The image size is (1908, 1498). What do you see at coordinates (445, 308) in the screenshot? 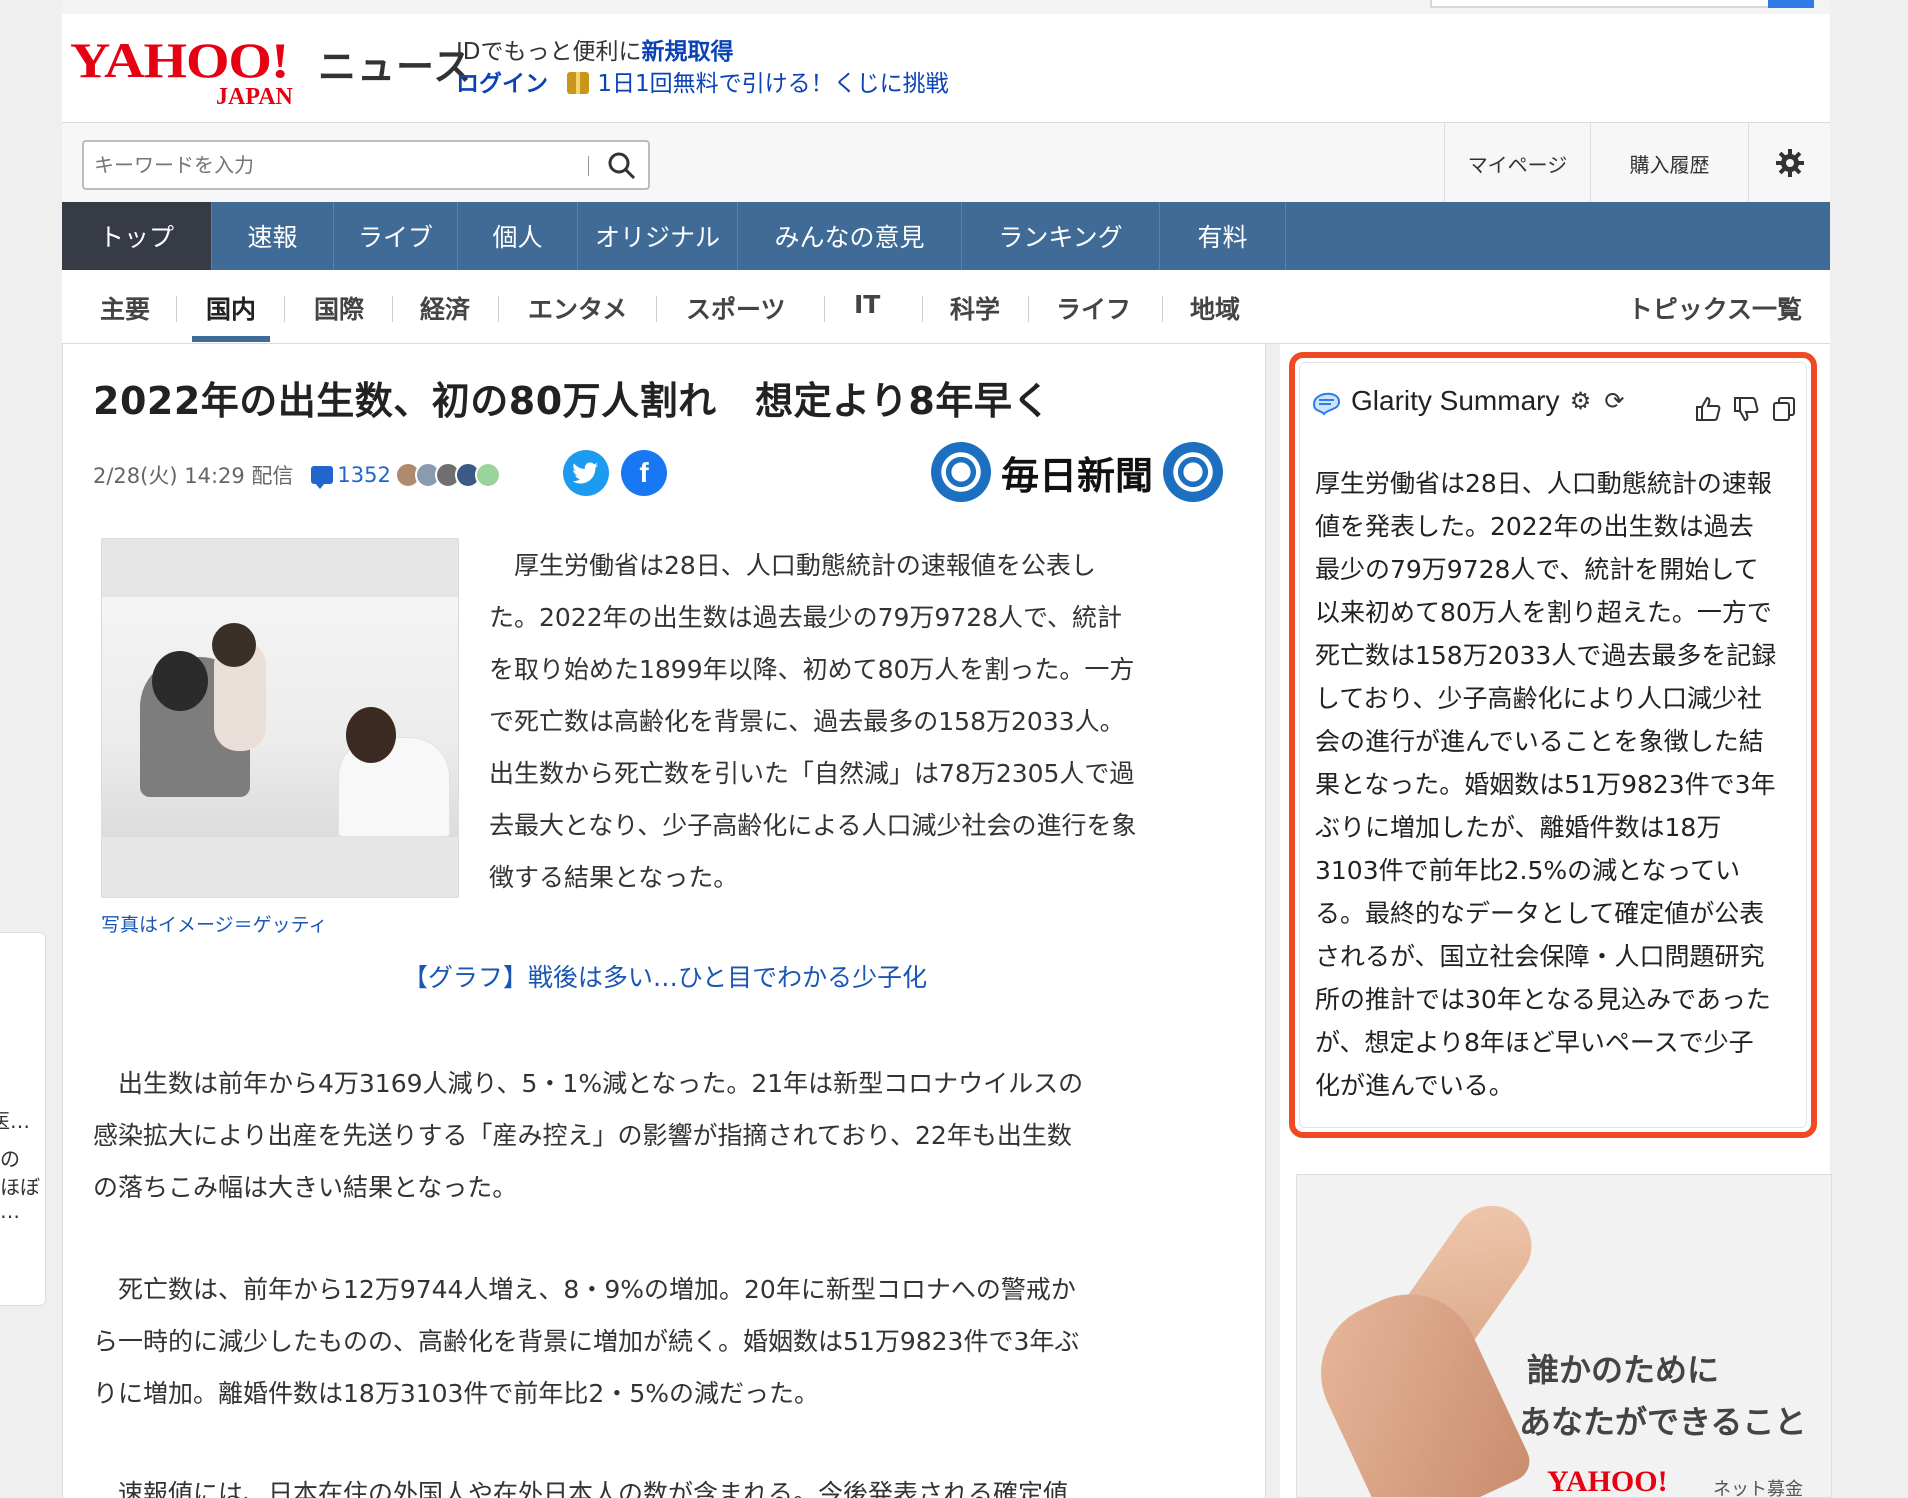
I see `cat-economy: 経済` at bounding box center [445, 308].